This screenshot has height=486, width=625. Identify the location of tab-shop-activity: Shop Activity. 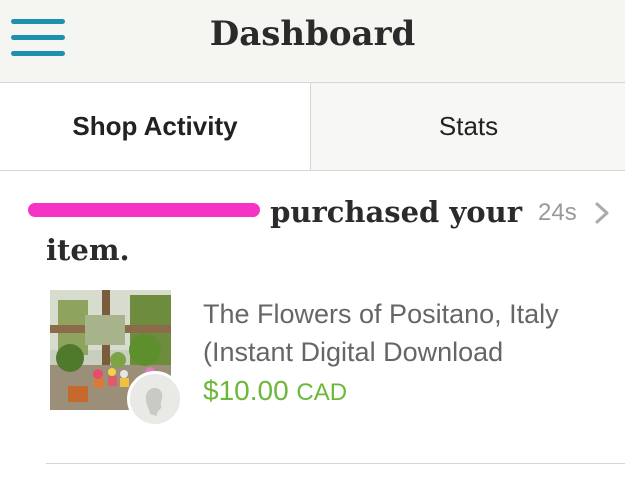
(155, 126).